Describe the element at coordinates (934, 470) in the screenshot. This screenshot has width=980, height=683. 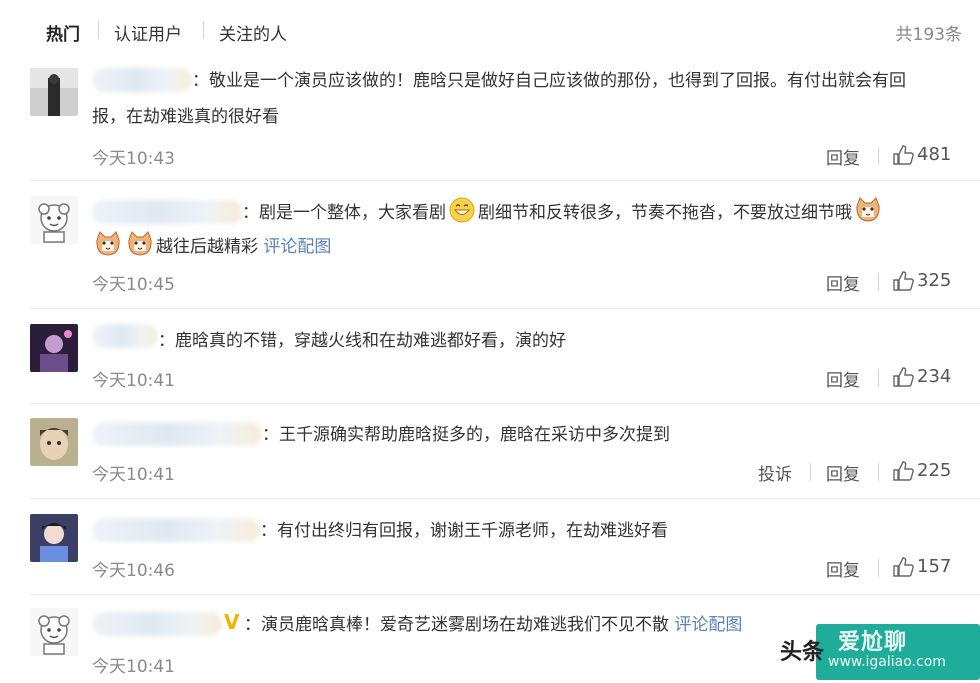
I see `like-count: 225` at that location.